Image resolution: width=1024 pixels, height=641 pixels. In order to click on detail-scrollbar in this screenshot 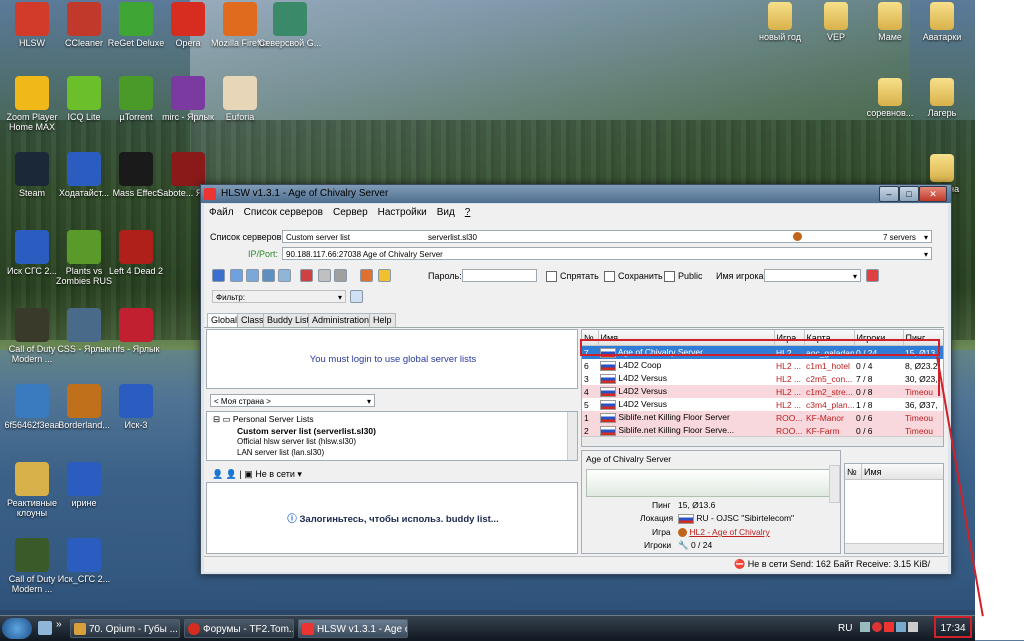, I will do `click(834, 484)`.